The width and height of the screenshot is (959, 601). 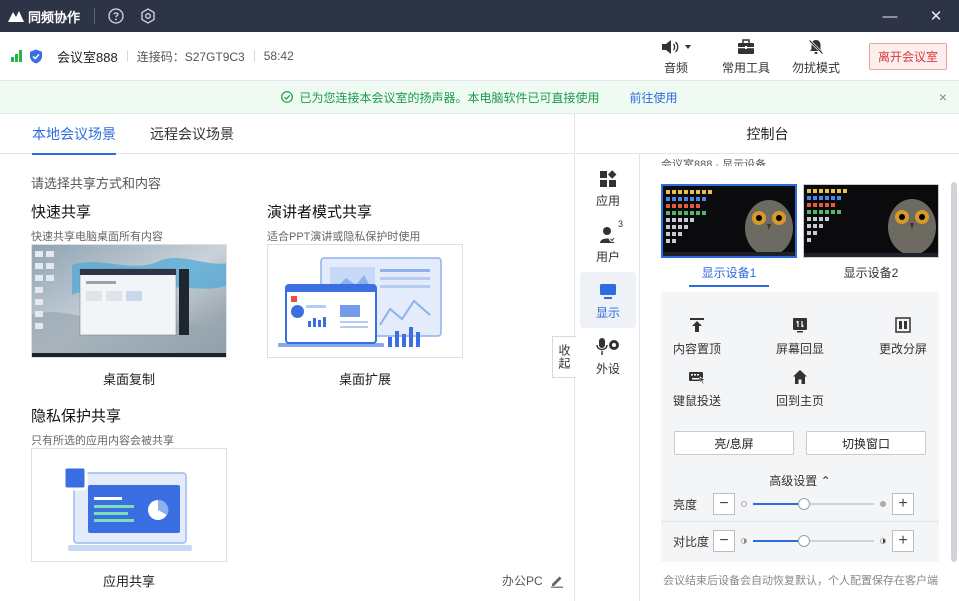 I want to click on console-nav: 应用 3 用户 显示 外设, so click(x=608, y=377).